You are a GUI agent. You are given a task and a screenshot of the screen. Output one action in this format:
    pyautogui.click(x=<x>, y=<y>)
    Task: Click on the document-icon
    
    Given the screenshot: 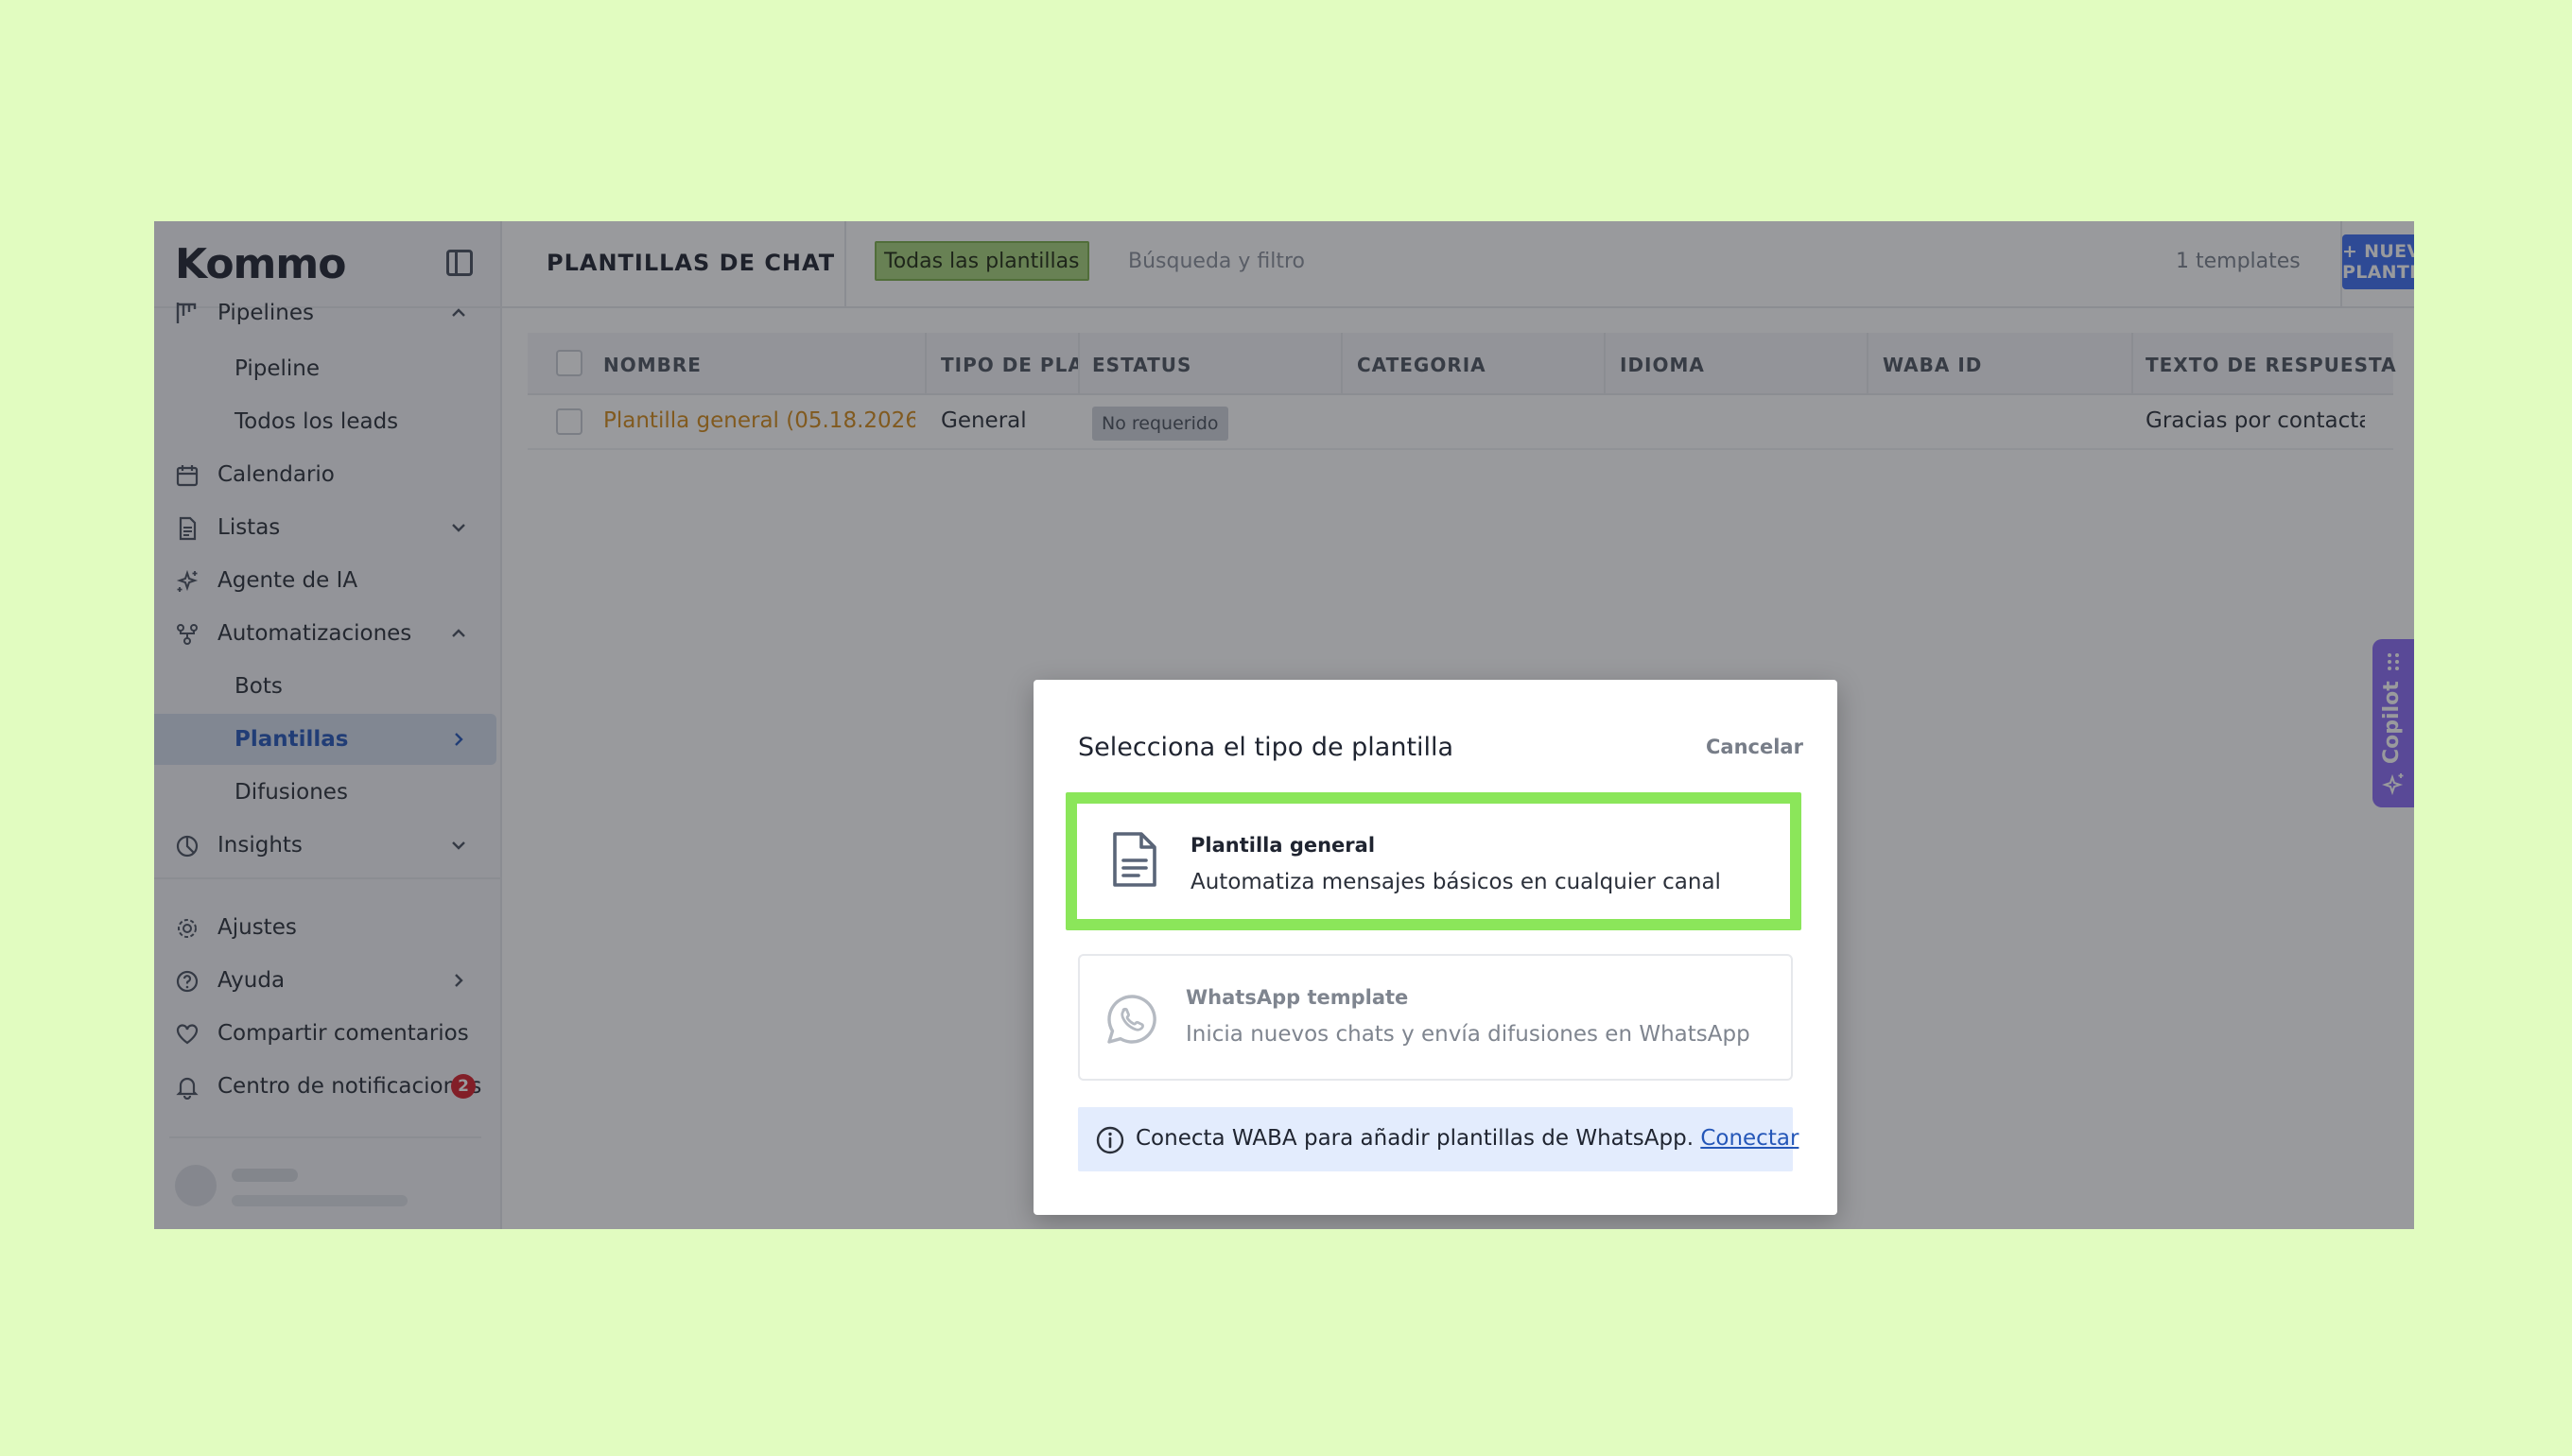 What is the action you would take?
    pyautogui.click(x=1134, y=859)
    